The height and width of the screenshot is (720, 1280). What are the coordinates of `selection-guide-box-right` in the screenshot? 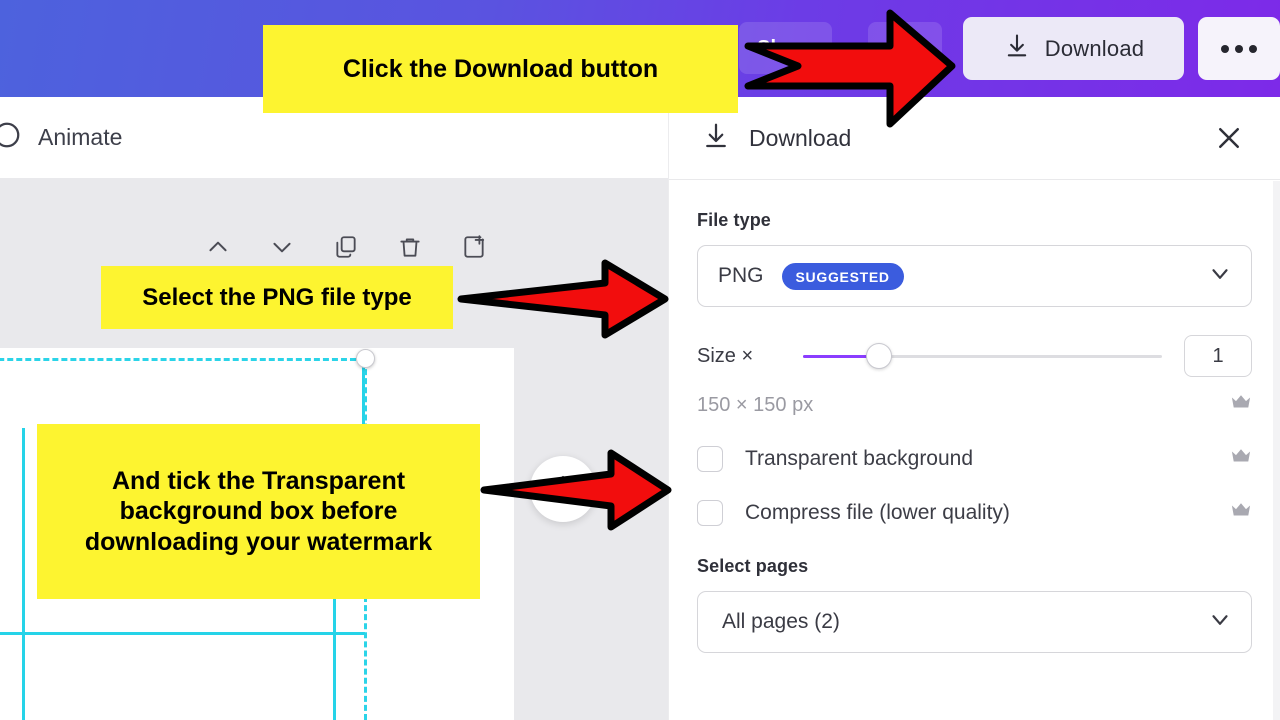 It's located at (334, 654).